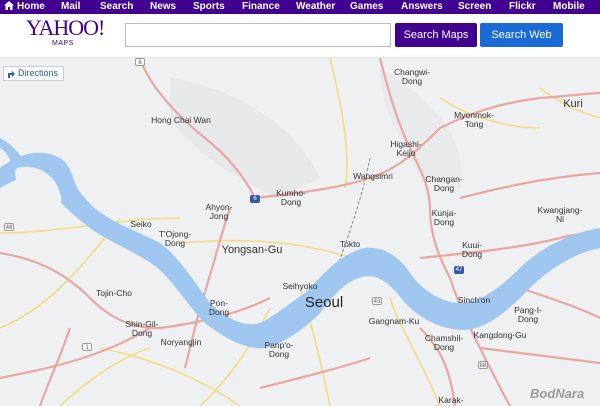  Describe the element at coordinates (114, 293) in the screenshot. I see `place-label: Tojin-Cho` at that location.